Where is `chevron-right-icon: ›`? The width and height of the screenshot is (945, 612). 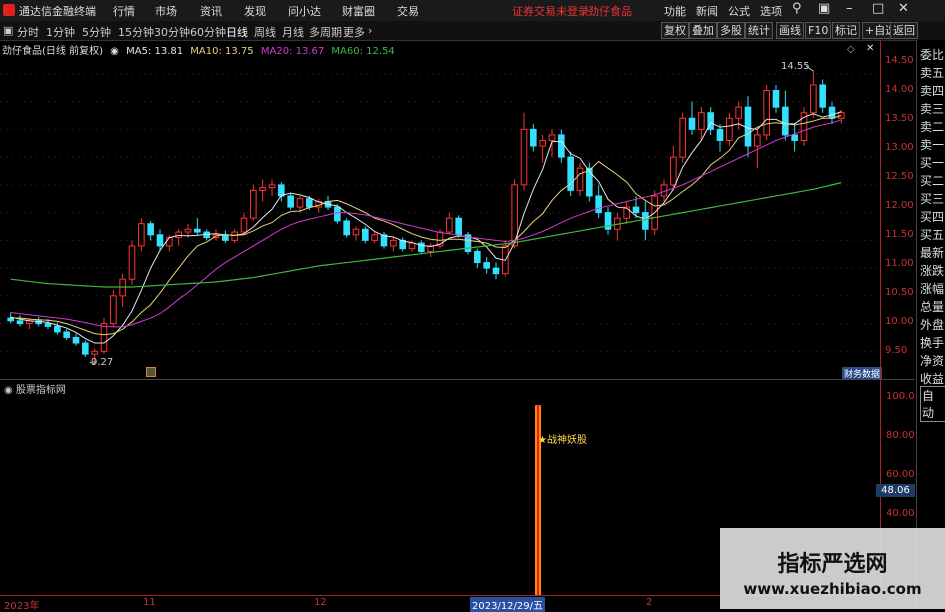 chevron-right-icon: › is located at coordinates (370, 30).